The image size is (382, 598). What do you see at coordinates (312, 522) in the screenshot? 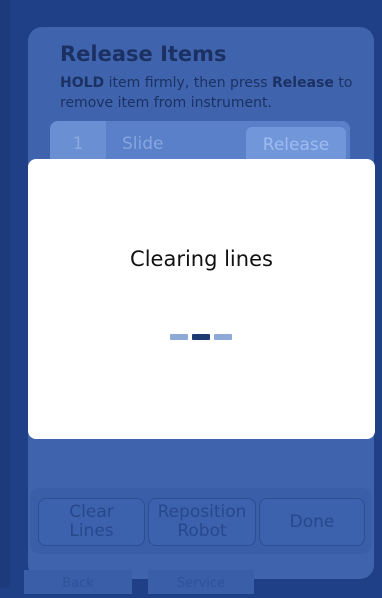
I see `done-button: Done` at bounding box center [312, 522].